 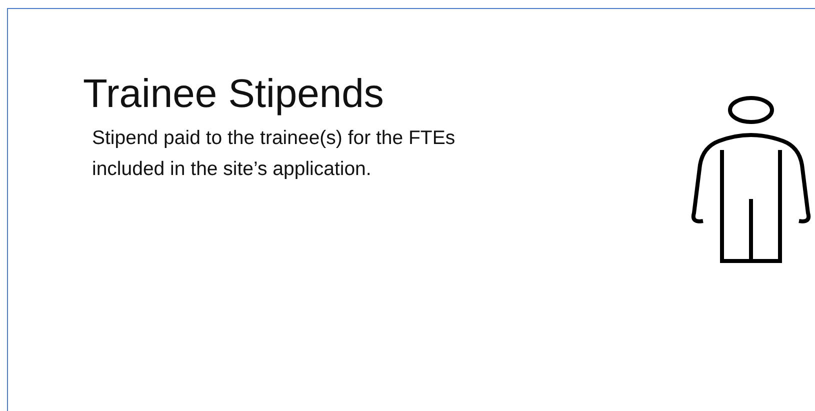 What do you see at coordinates (234, 94) in the screenshot?
I see `slide-title: Trainee Stipends` at bounding box center [234, 94].